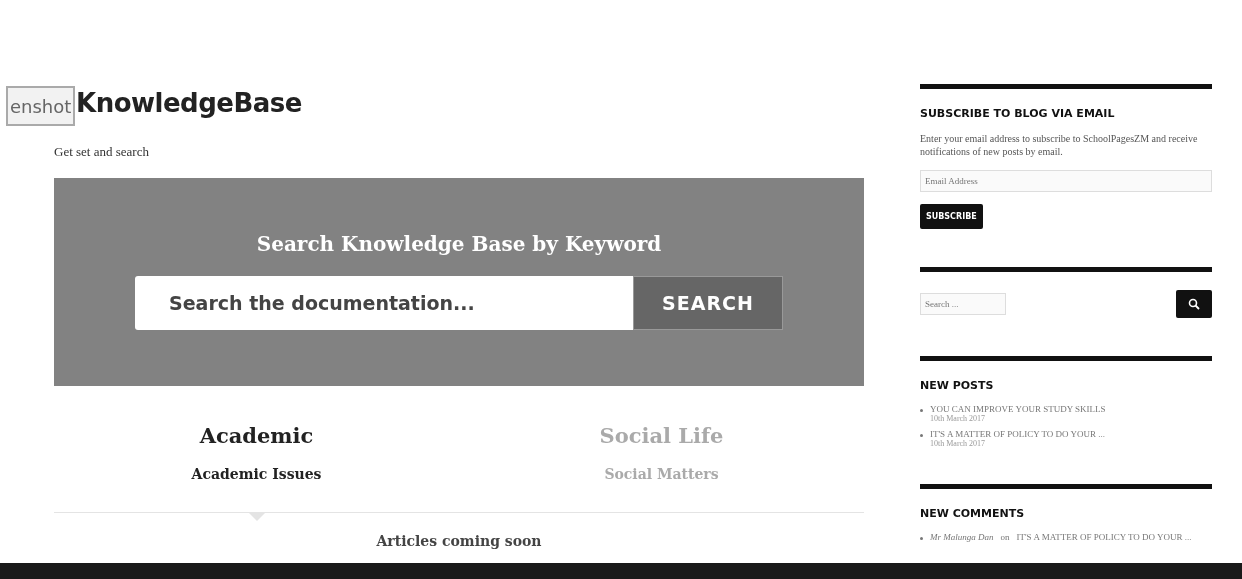 The height and width of the screenshot is (579, 1242). What do you see at coordinates (1059, 145) in the screenshot?
I see `subscribe-text: Enter your email address to subscribe to SchoolPagesZM and receive notifications of new posts by email.` at bounding box center [1059, 145].